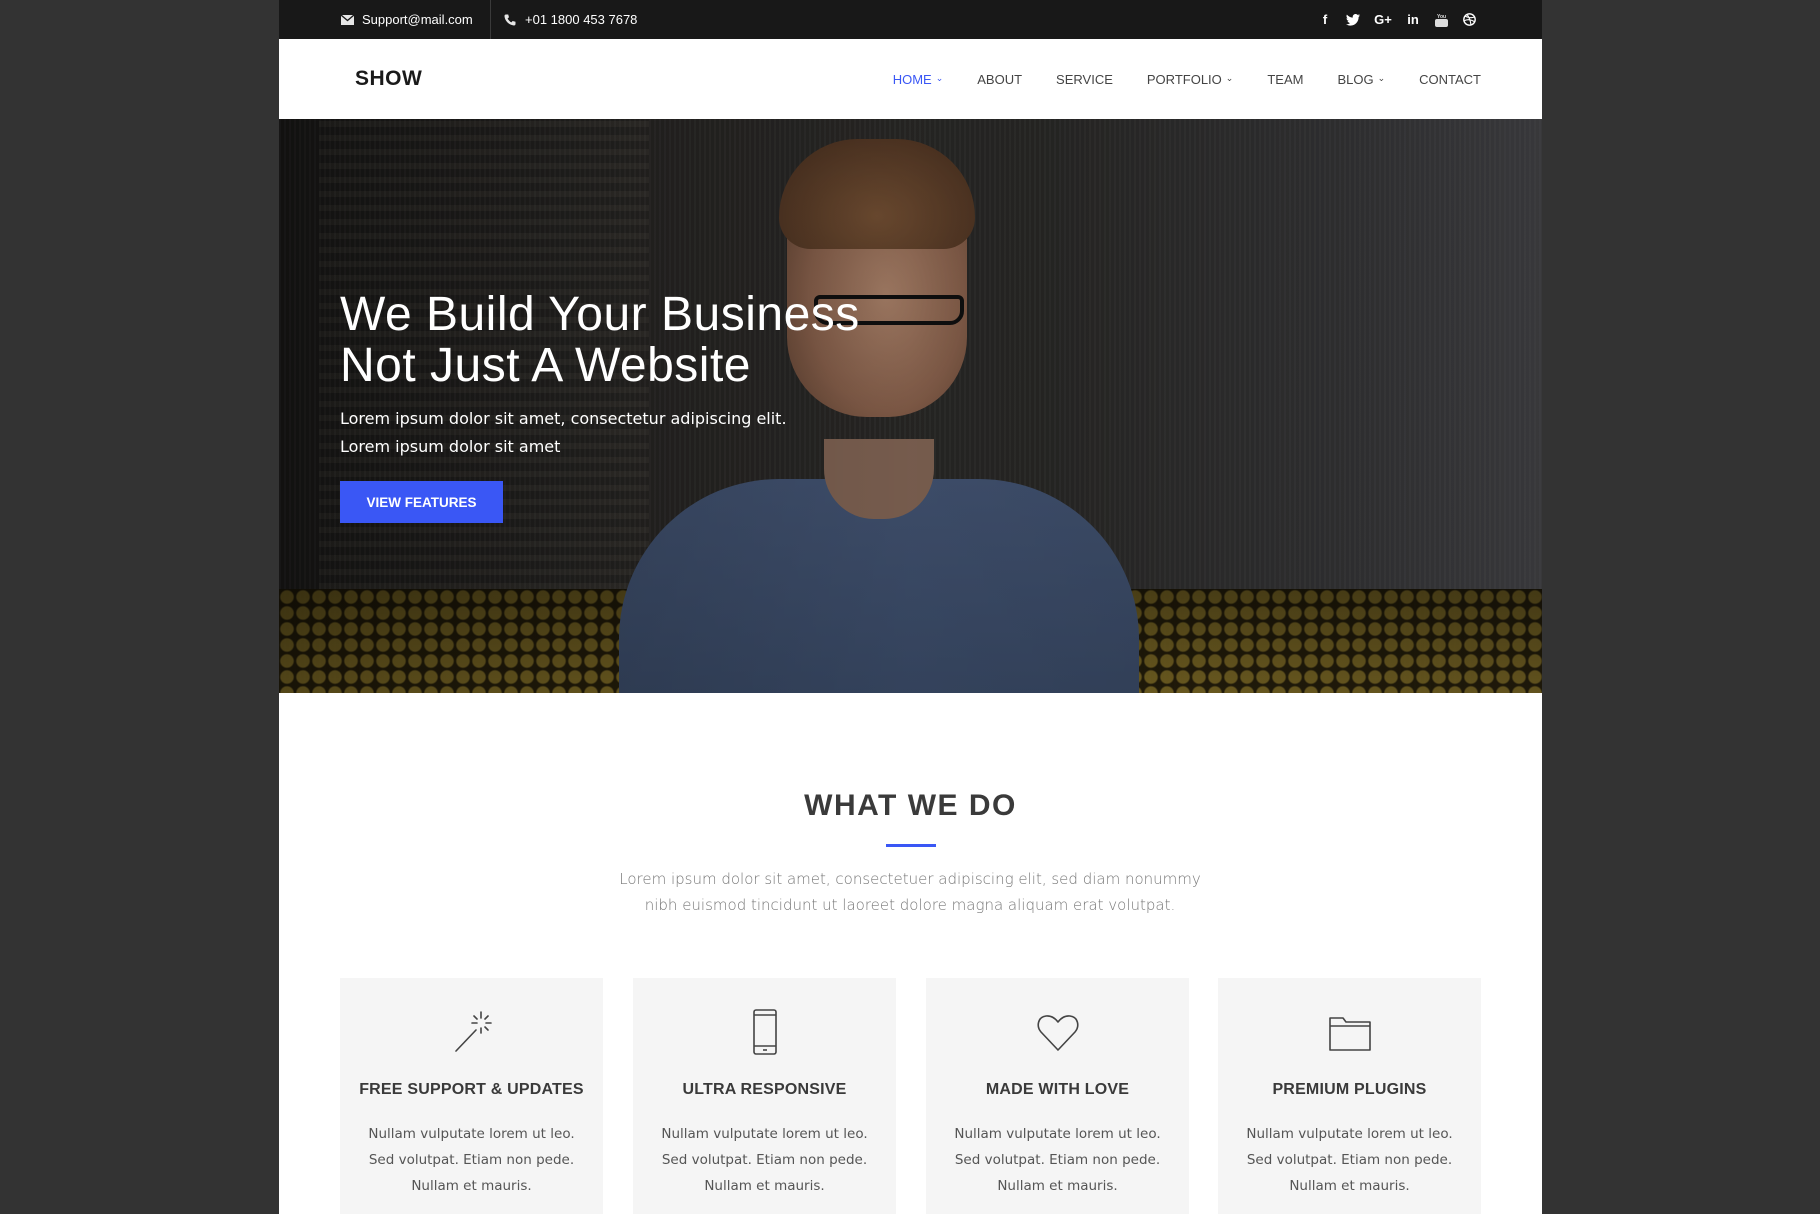 This screenshot has width=1820, height=1214. What do you see at coordinates (1355, 79) in the screenshot?
I see `nav-label: BLOG` at bounding box center [1355, 79].